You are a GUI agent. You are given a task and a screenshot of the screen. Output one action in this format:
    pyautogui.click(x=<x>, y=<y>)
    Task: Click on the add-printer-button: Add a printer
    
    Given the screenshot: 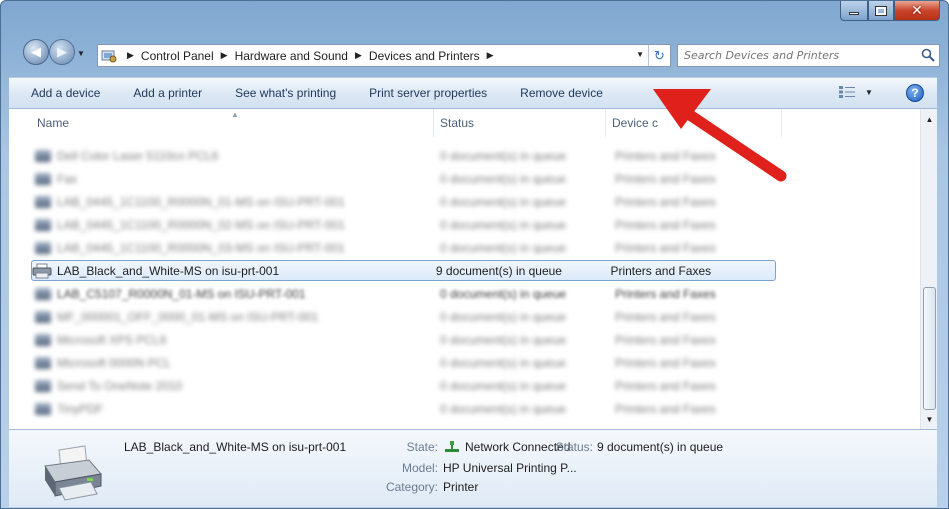 What is the action you would take?
    pyautogui.click(x=167, y=93)
    